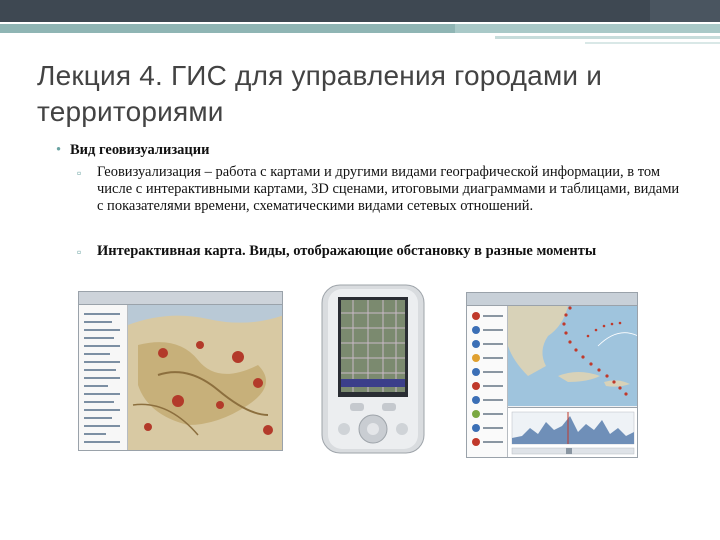 The image size is (720, 540). Describe the element at coordinates (103, 377) in the screenshot. I see `gis-table-of-contents` at that location.